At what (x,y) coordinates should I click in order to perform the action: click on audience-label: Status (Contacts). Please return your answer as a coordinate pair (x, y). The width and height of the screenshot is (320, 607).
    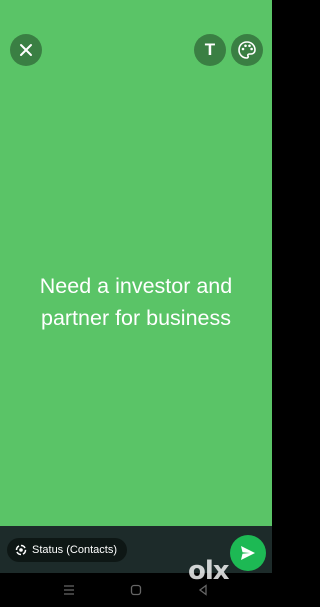
    Looking at the image, I should click on (74, 550).